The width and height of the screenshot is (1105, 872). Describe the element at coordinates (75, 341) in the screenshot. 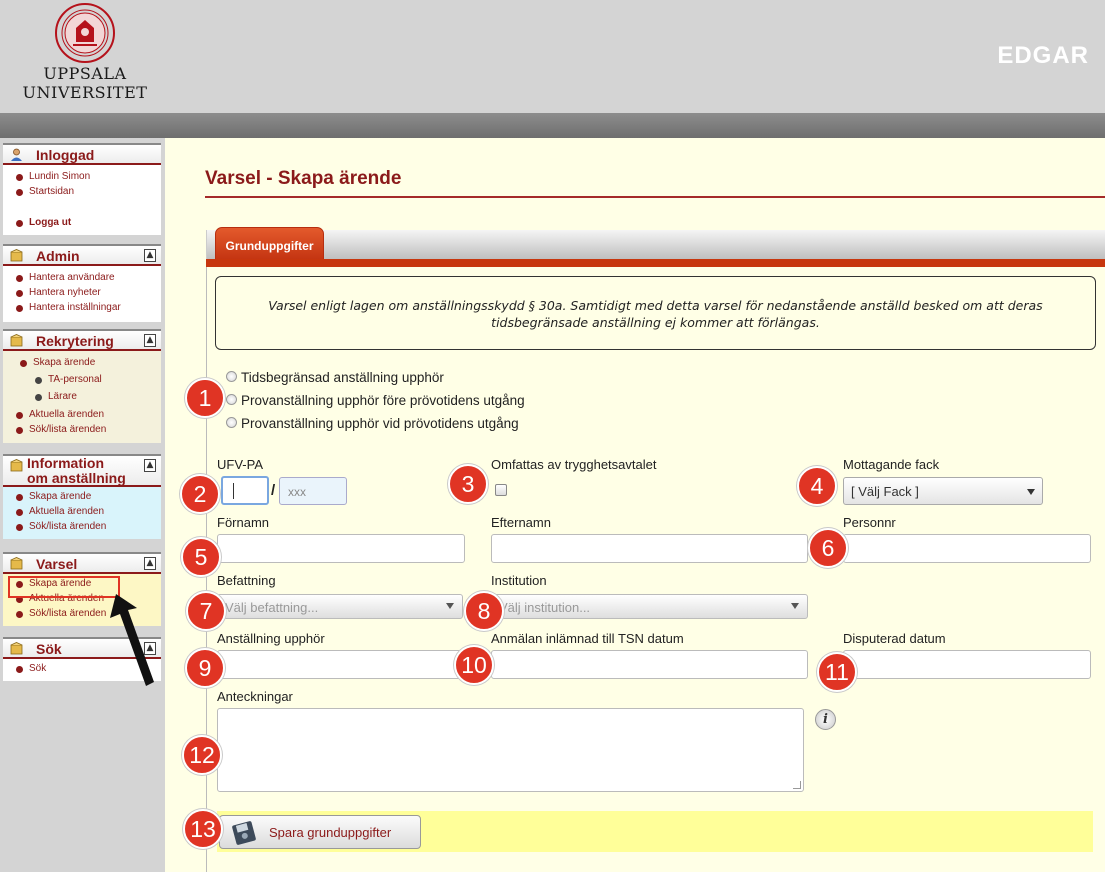

I see `sidebar-box-title: Rekrytering` at that location.